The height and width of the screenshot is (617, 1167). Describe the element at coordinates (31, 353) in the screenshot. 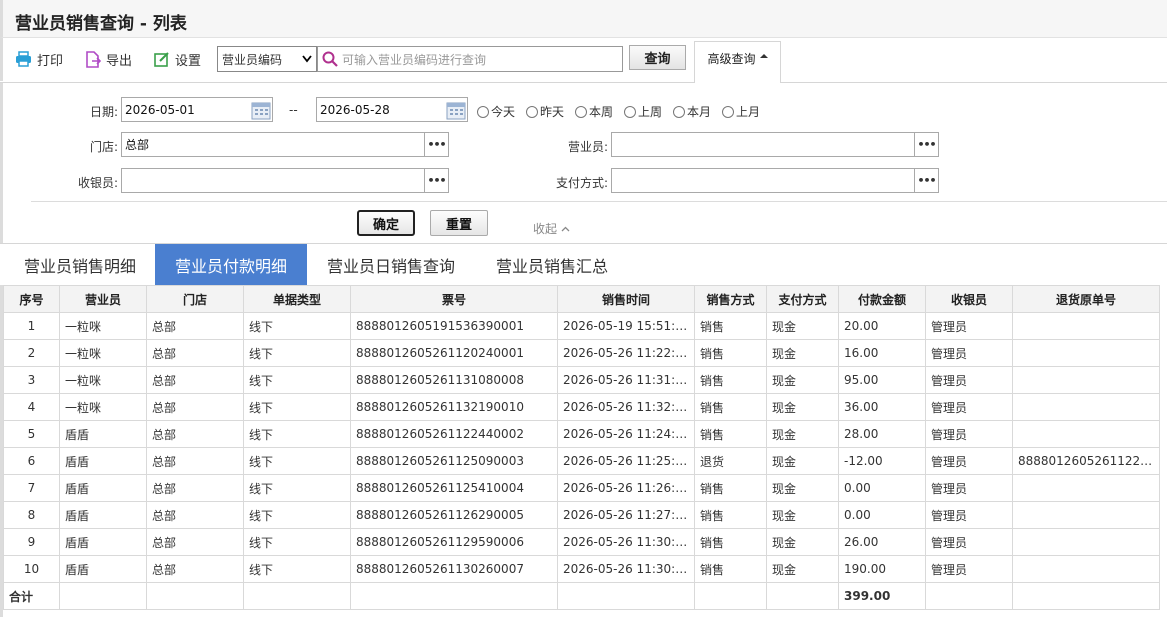

I see `cell-index: 2` at that location.